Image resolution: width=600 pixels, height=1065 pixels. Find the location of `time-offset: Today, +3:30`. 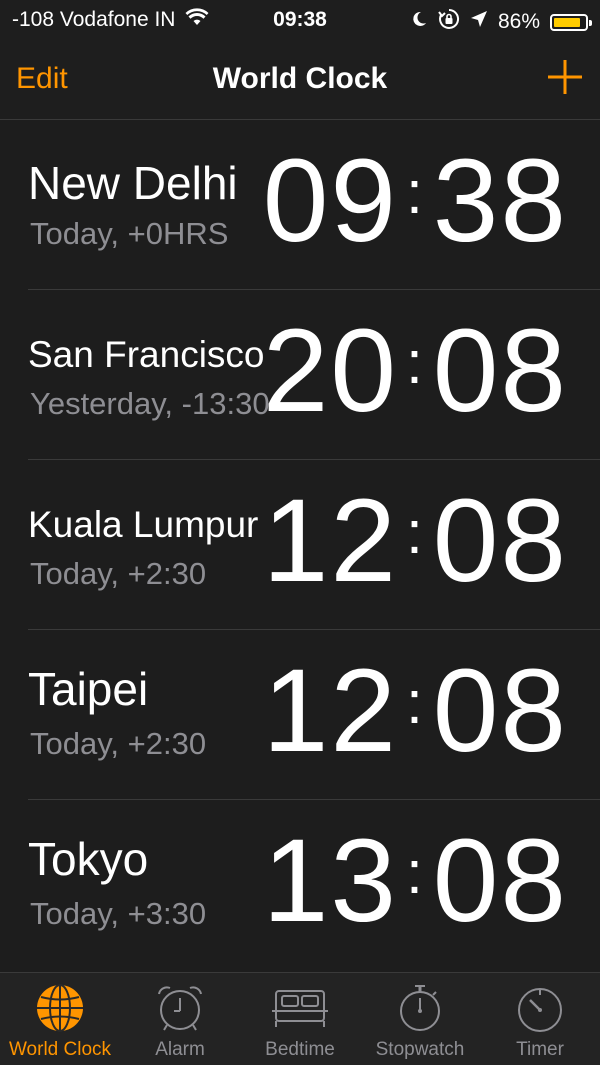

time-offset: Today, +3:30 is located at coordinates (118, 913).